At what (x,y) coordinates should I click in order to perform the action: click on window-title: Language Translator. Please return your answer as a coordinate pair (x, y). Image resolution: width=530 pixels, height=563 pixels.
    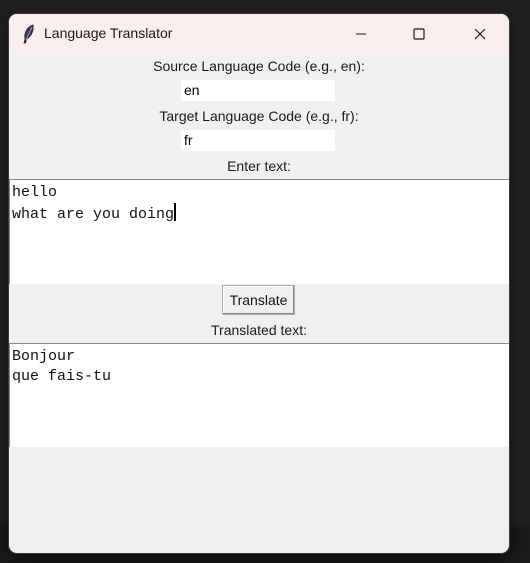
    Looking at the image, I should click on (108, 33).